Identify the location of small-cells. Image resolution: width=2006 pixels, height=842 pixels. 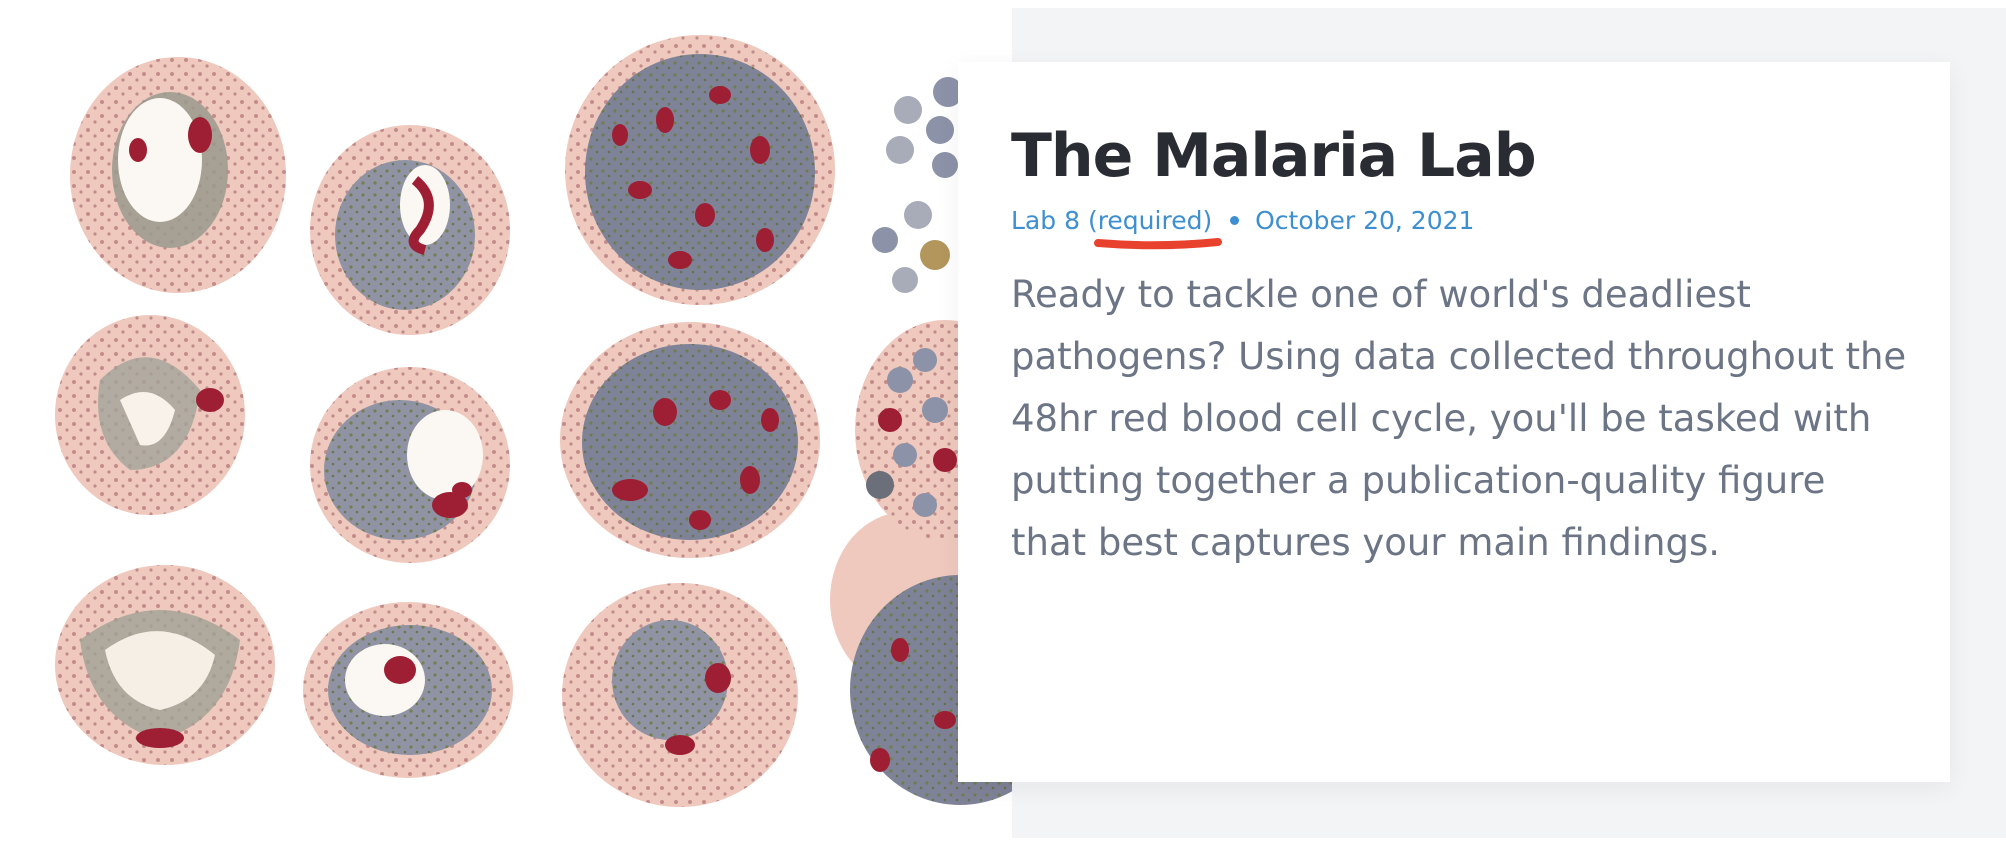
(917, 185).